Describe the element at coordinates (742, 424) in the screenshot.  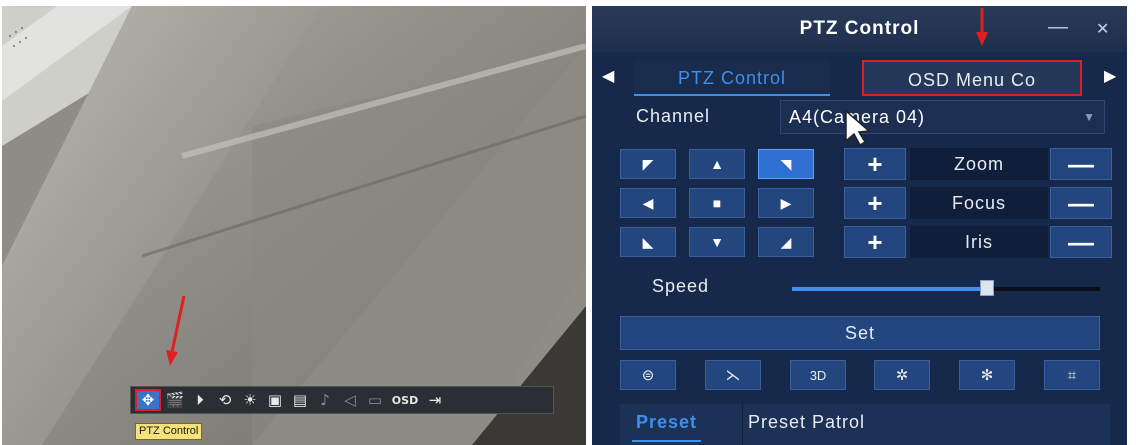
I see `tab-divider` at that location.